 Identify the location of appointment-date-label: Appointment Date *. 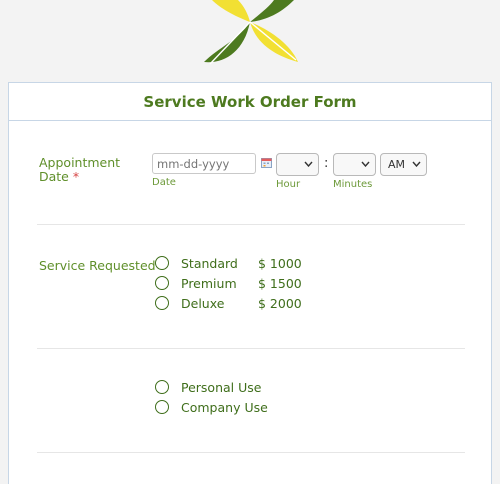
(79, 170).